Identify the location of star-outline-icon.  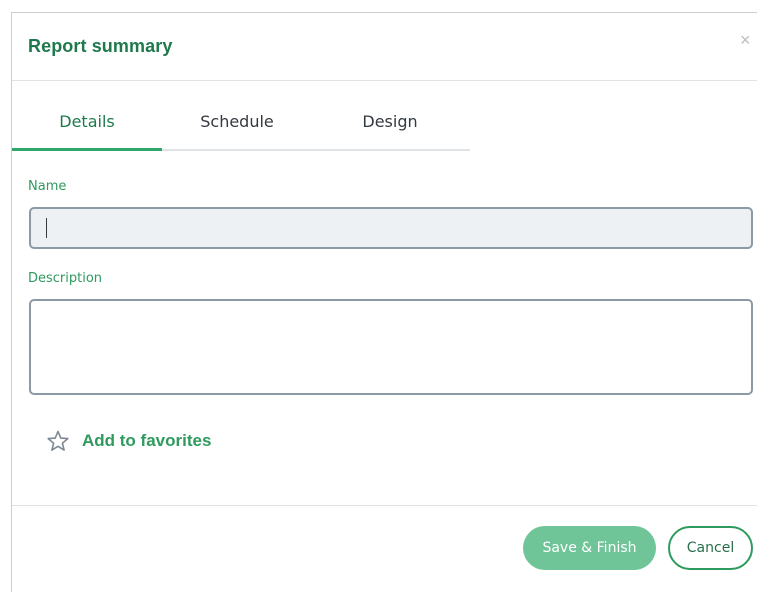
(58, 441).